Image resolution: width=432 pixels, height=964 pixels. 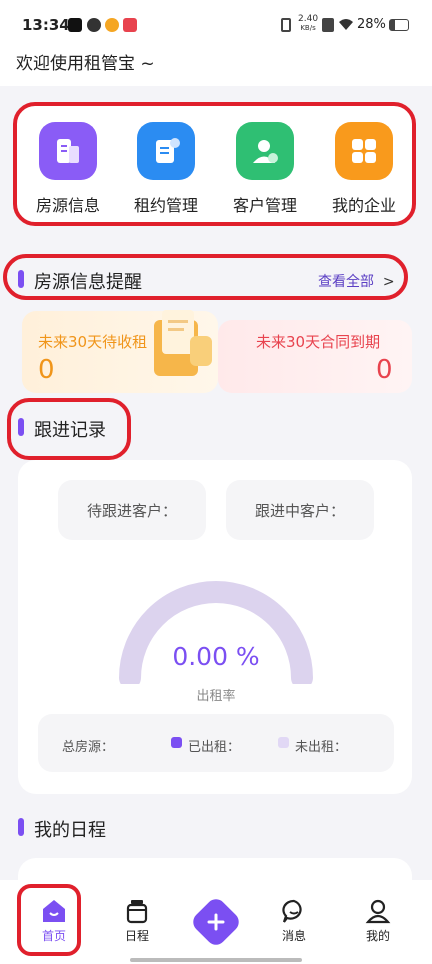 I want to click on home-icon, so click(x=54, y=911).